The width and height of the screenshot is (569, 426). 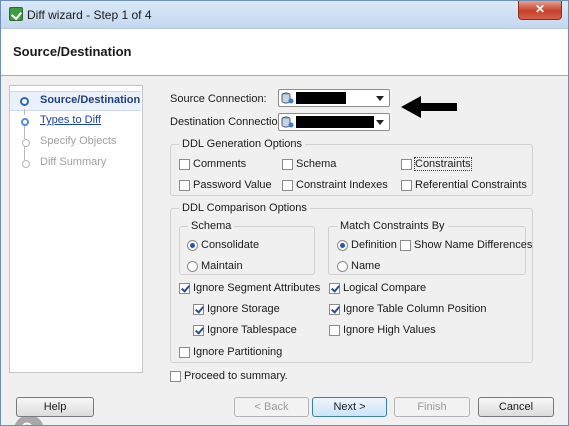 What do you see at coordinates (175, 376) in the screenshot?
I see `proceed-to-summary-checkbox` at bounding box center [175, 376].